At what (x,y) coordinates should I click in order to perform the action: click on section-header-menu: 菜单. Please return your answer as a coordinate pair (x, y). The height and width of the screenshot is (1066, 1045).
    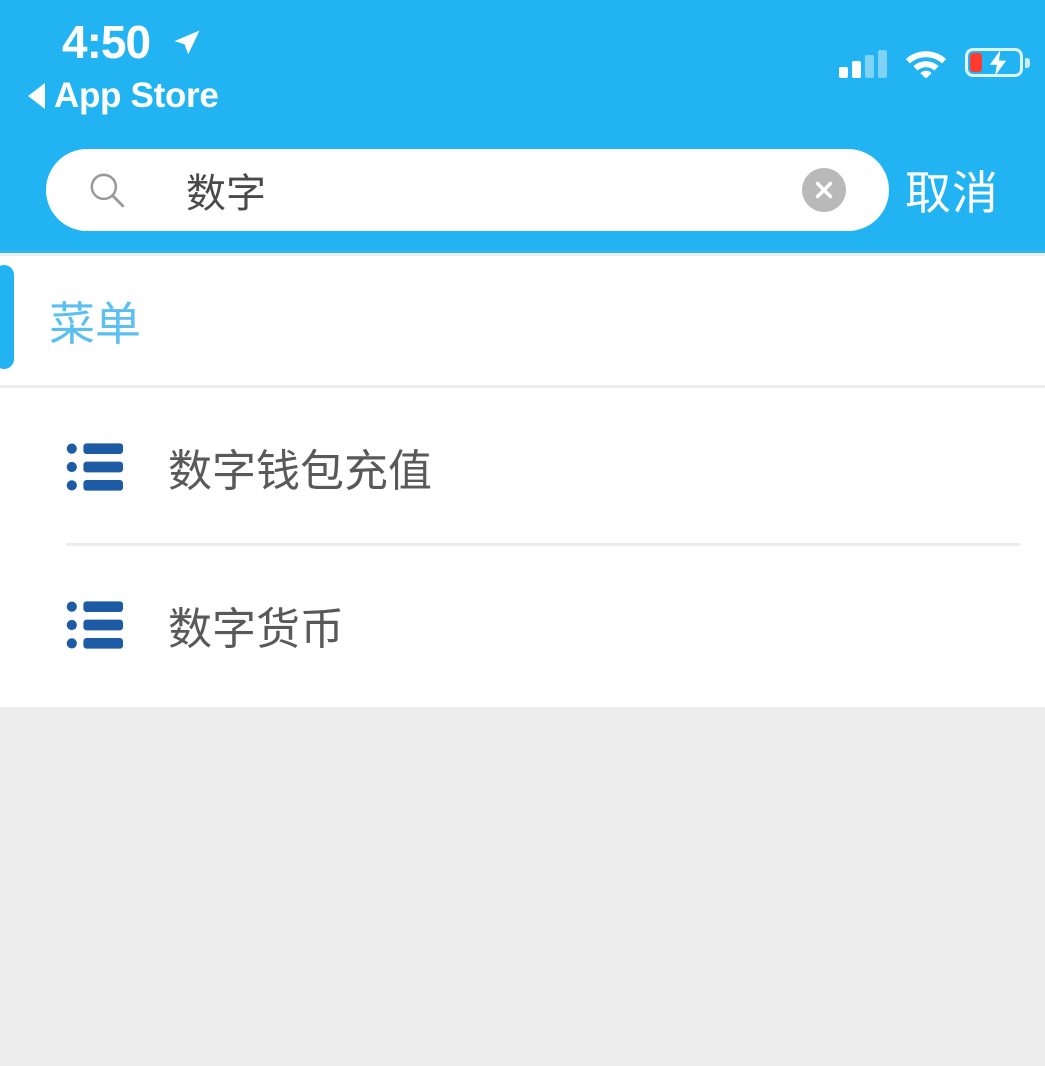
    Looking at the image, I should click on (522, 320).